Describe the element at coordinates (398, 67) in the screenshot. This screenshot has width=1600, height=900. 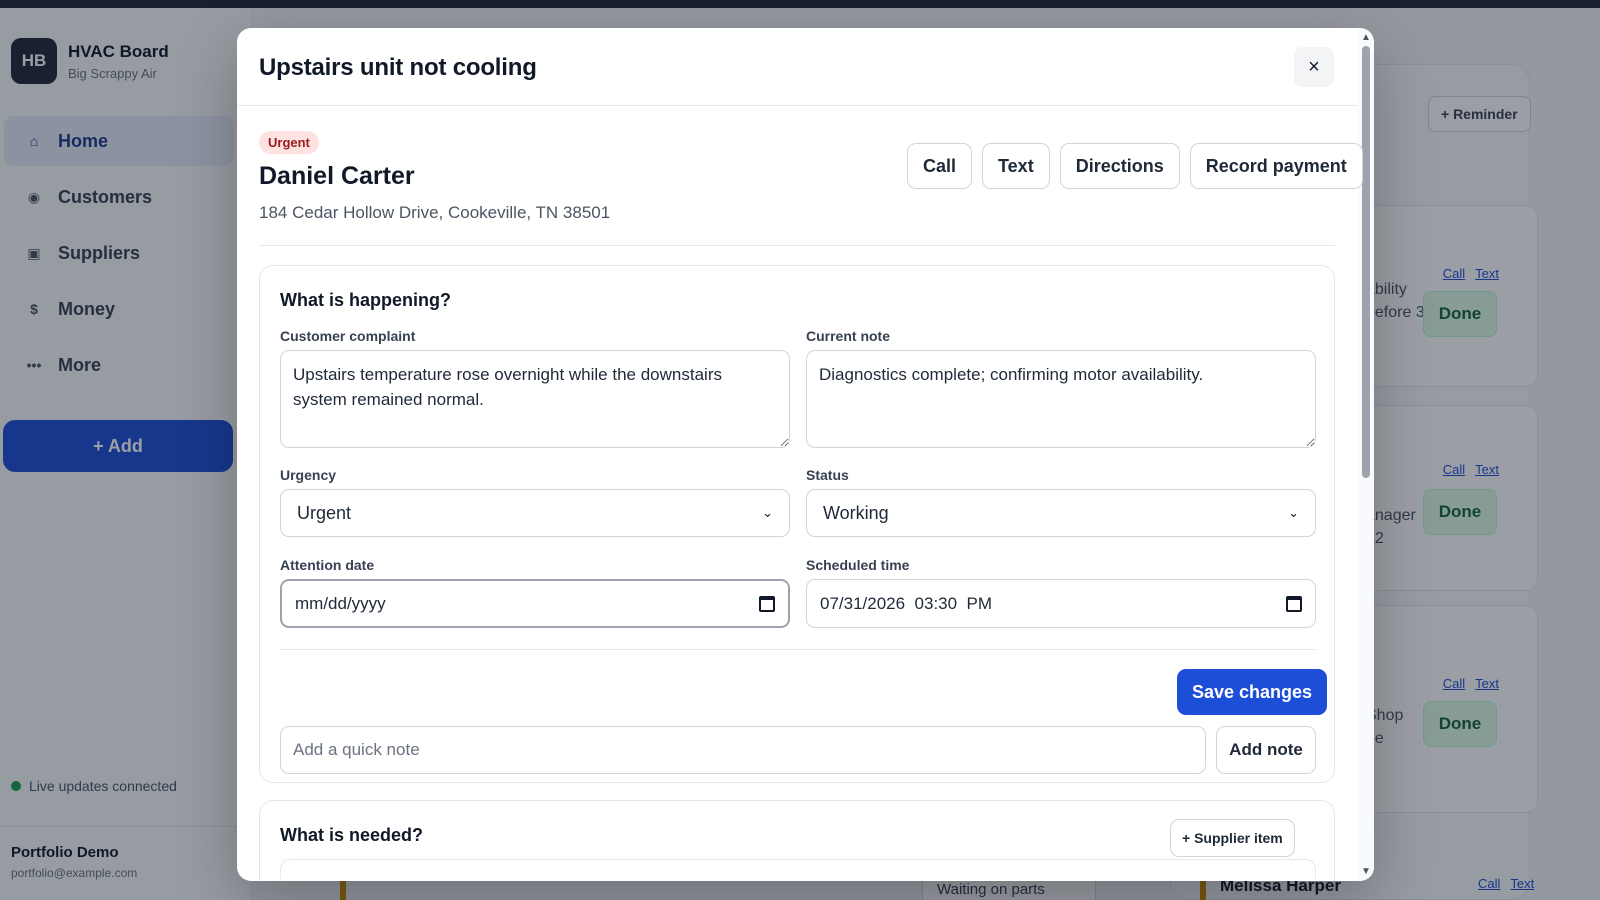
I see `modal-title: Upstairs unit not cooling` at that location.